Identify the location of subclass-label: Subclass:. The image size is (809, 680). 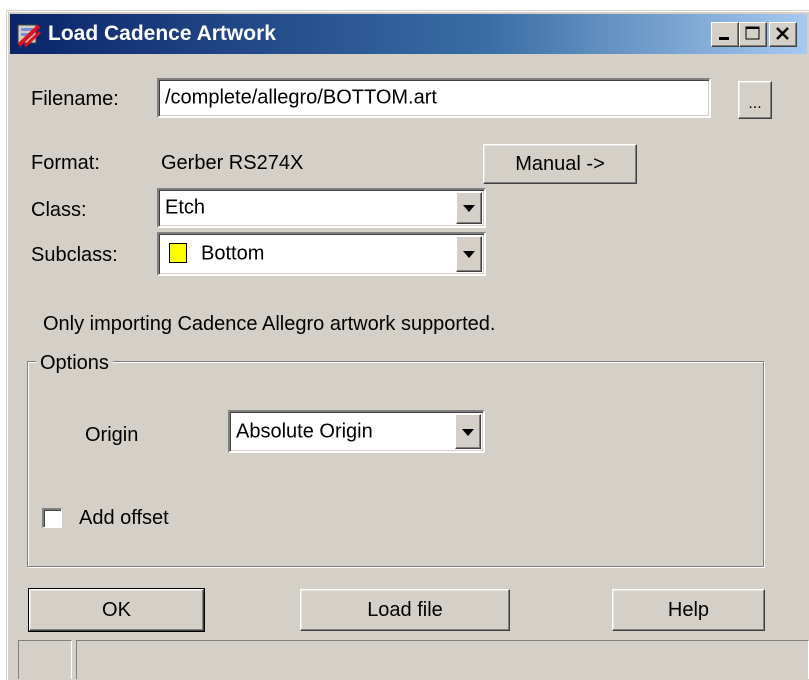
(74, 255).